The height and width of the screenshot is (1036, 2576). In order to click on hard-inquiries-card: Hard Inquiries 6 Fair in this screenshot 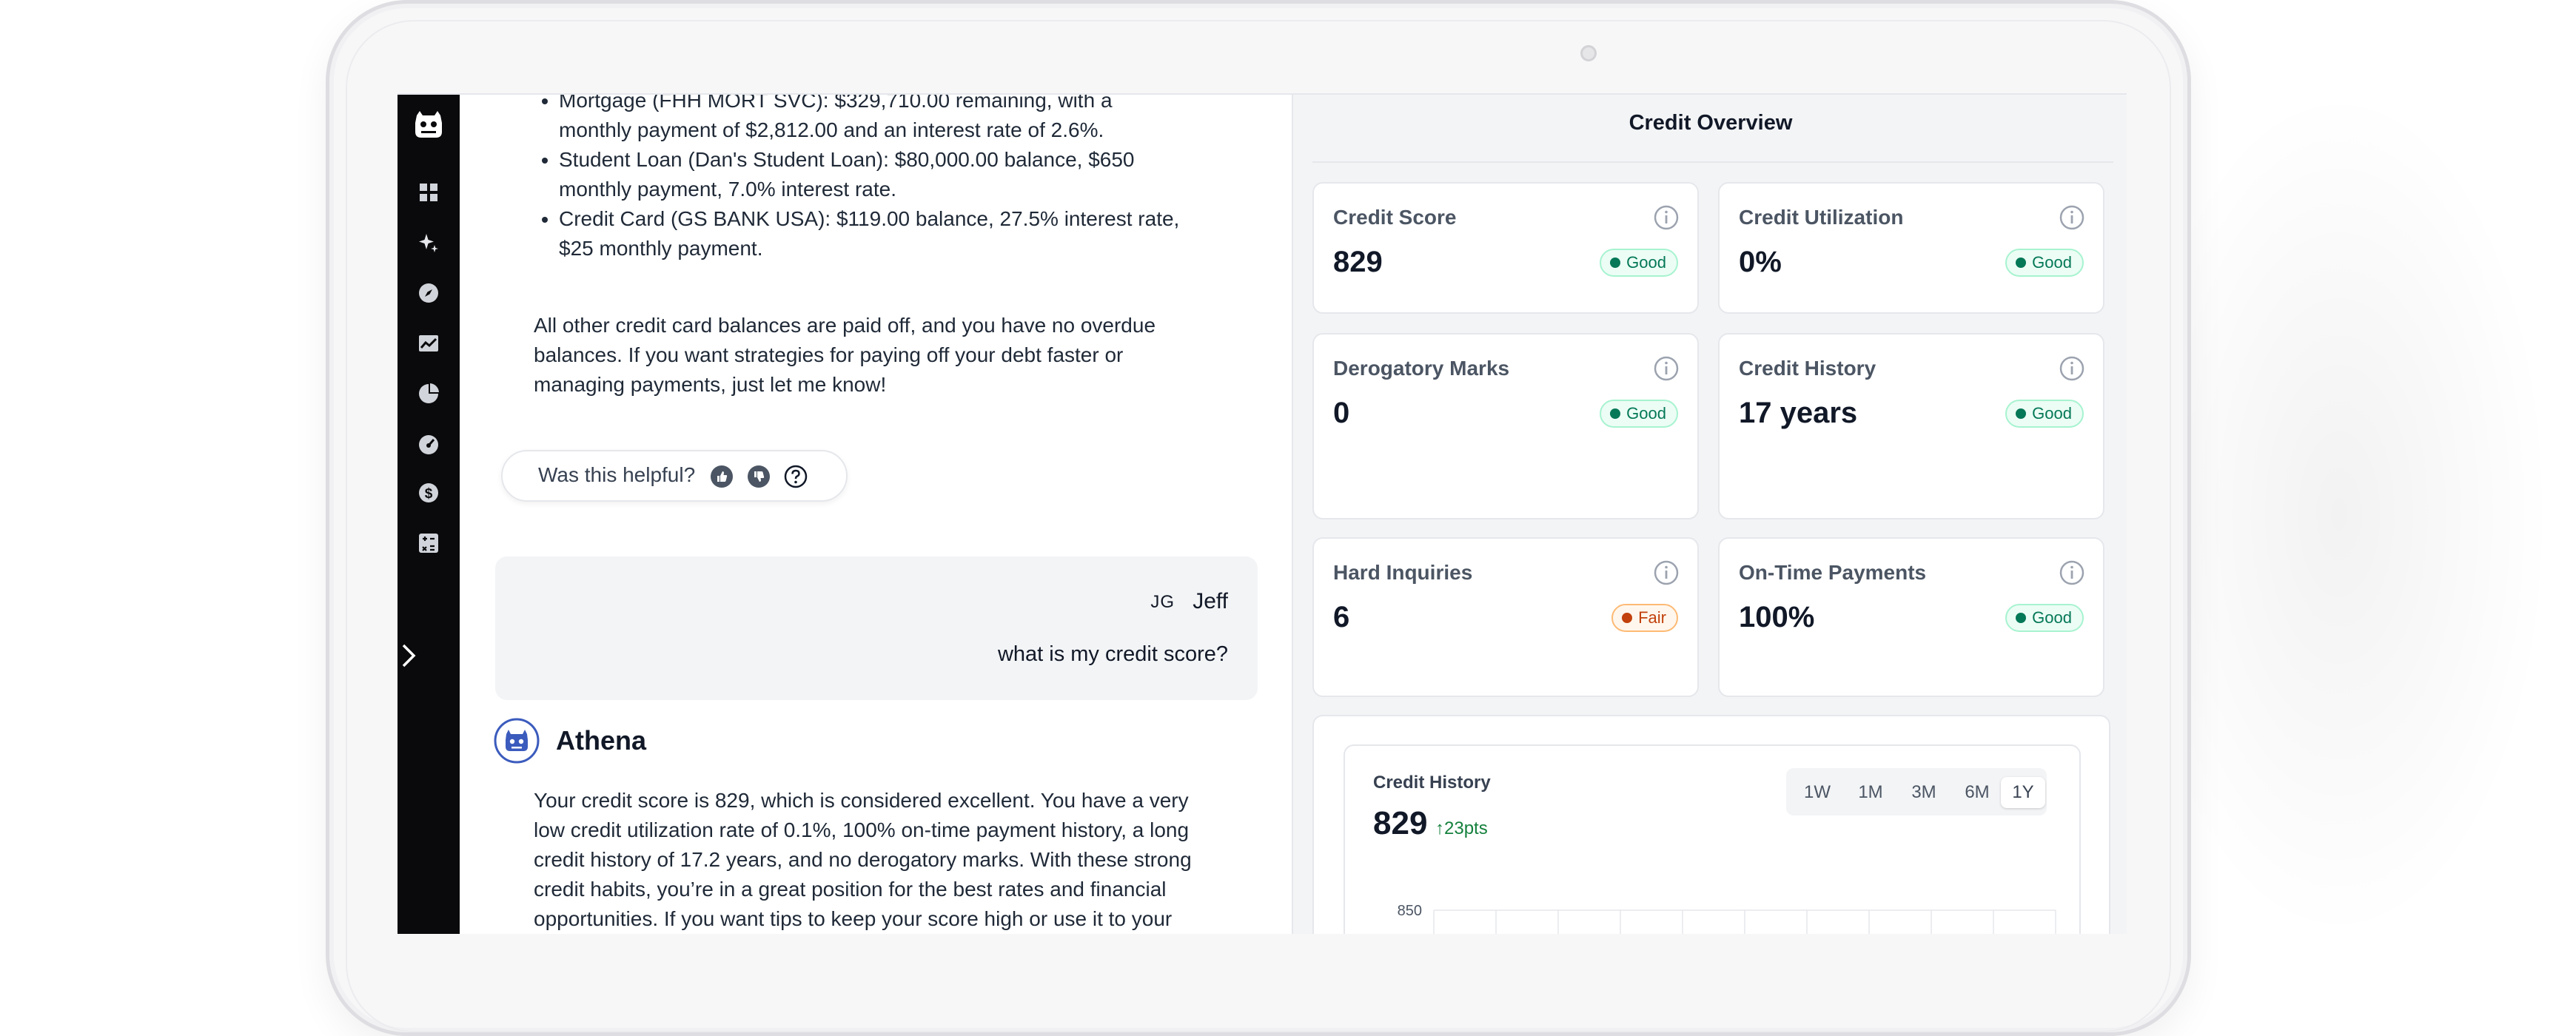, I will do `click(1505, 617)`.